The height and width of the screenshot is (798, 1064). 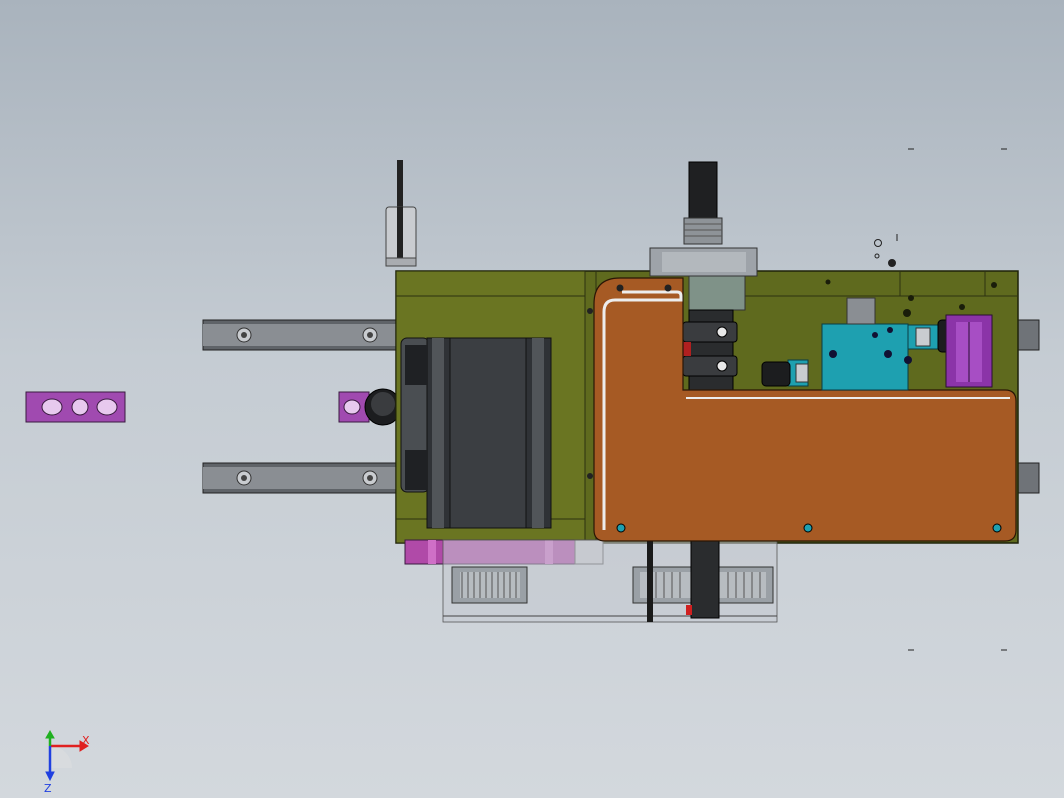 I want to click on sensor-switch, so click(x=401, y=213).